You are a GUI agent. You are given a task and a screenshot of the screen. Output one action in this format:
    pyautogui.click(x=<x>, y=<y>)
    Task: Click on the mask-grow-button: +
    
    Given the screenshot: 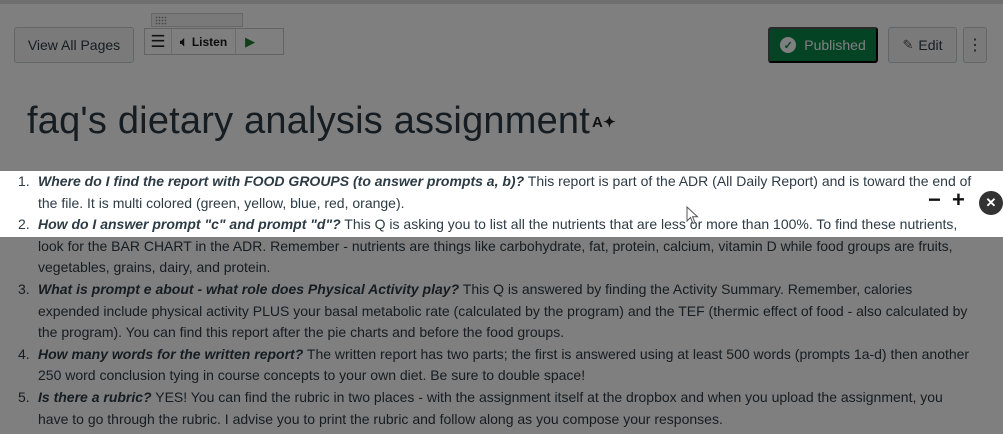 What is the action you would take?
    pyautogui.click(x=958, y=200)
    